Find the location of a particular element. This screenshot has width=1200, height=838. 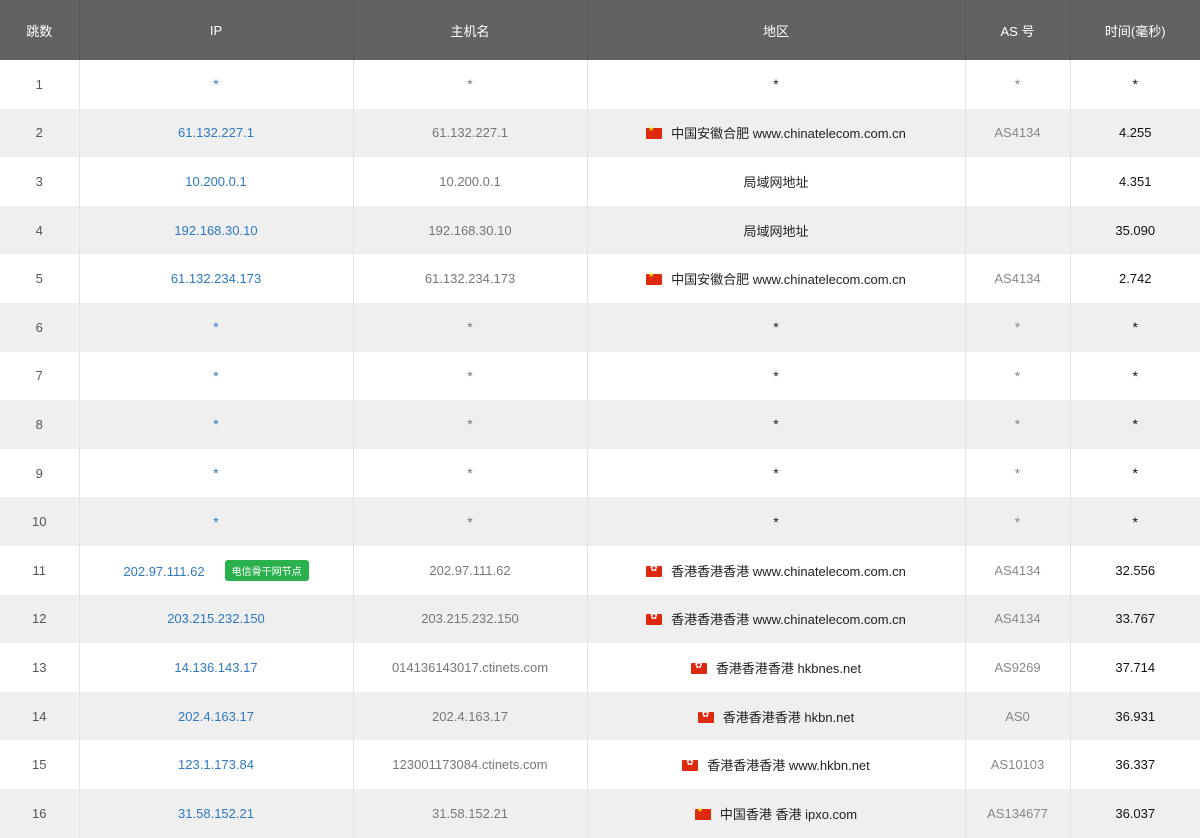

region-text: 中国香港 香港 ipxo.com is located at coordinates (788, 814).